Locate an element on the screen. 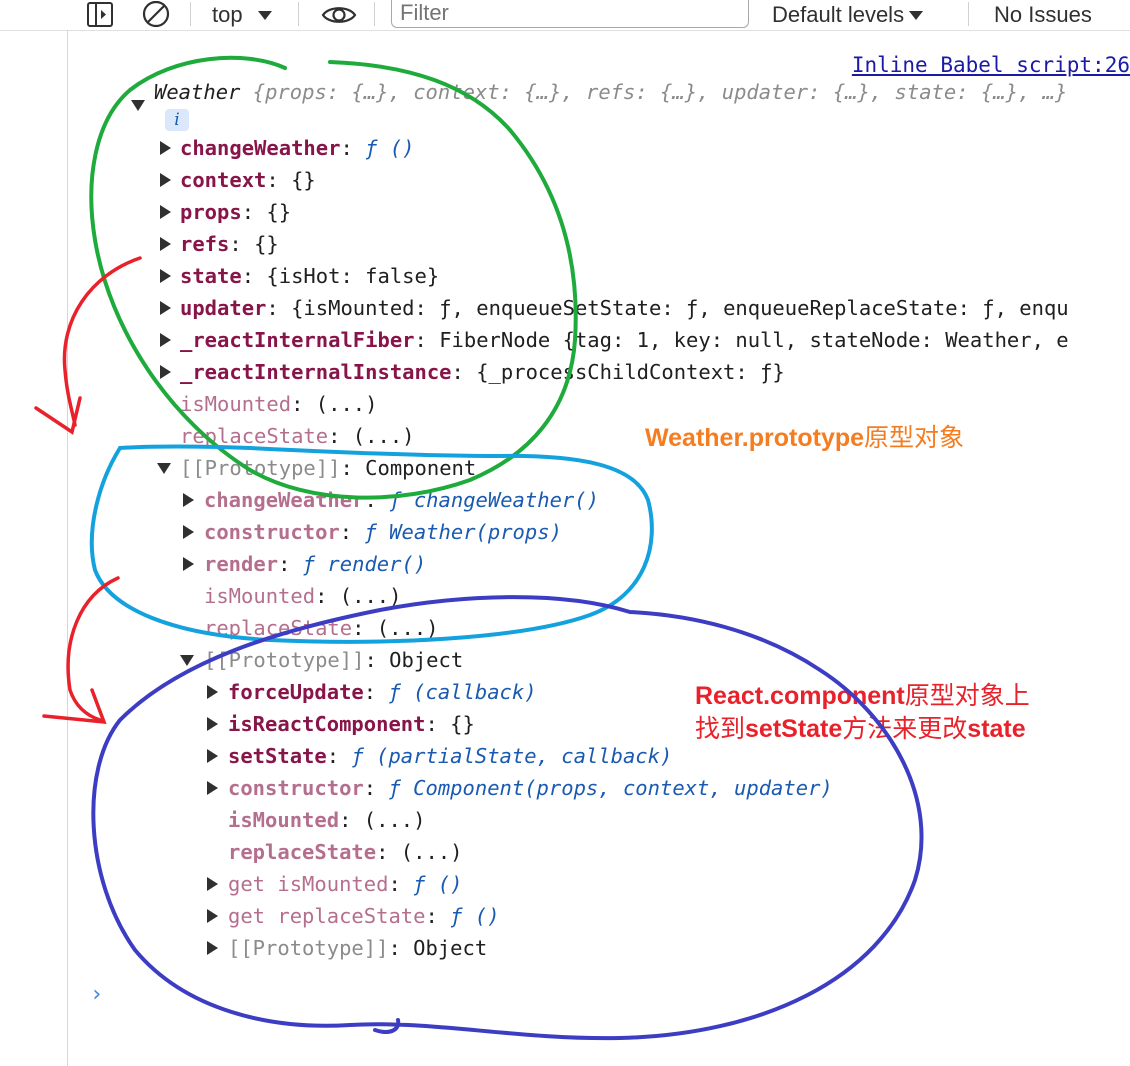  prototype-row: [[Prototype]]: Component is located at coordinates (328, 468).